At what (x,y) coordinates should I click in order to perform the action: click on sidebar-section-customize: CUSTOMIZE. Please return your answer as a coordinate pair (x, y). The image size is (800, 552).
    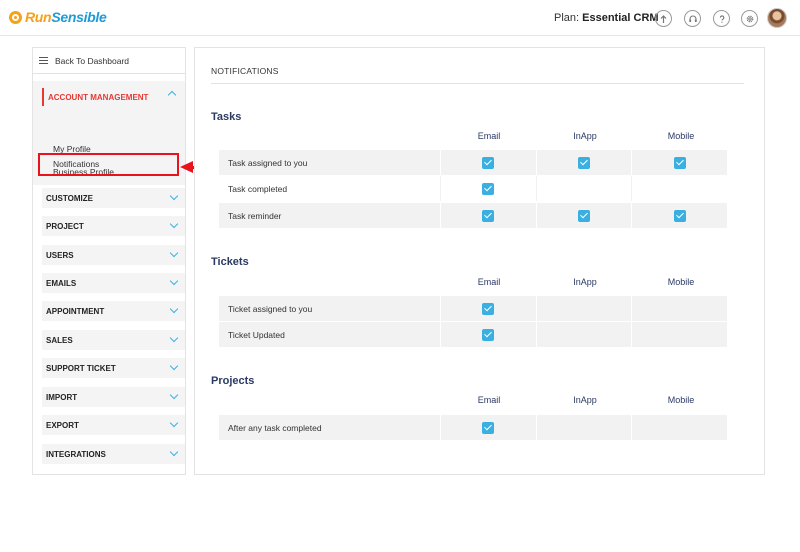
    Looking at the image, I should click on (113, 198).